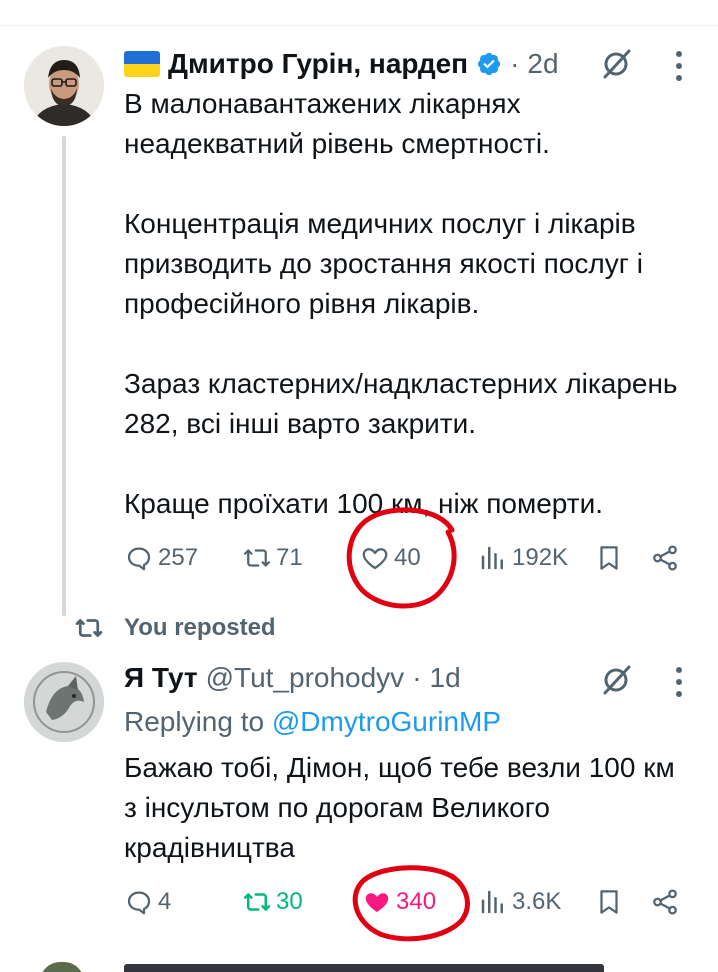 This screenshot has width=718, height=972. I want to click on next-tweet-partial, so click(359, 964).